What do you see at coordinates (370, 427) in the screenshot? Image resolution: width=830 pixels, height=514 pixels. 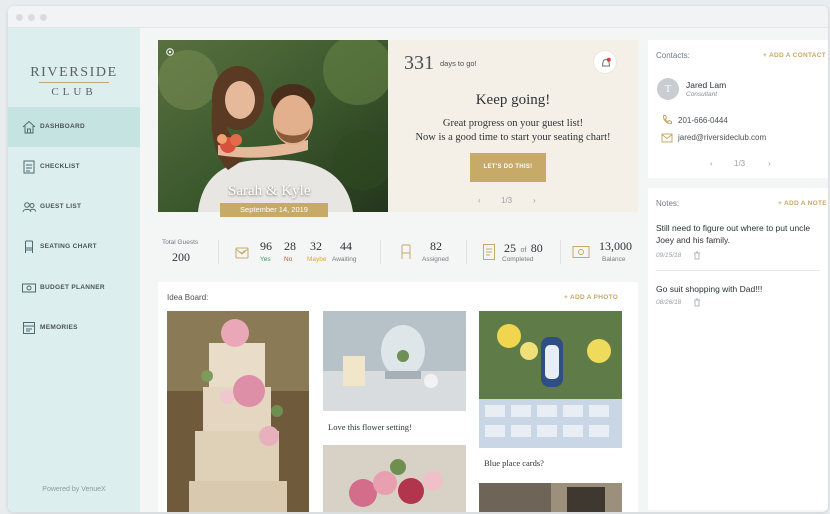 I see `idea-caption: Love this flower setting!` at bounding box center [370, 427].